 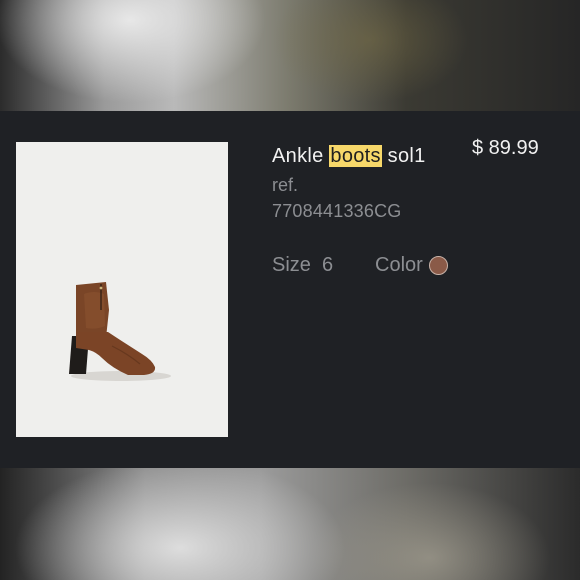 I want to click on ref-code: 7708441336CG, so click(x=337, y=211).